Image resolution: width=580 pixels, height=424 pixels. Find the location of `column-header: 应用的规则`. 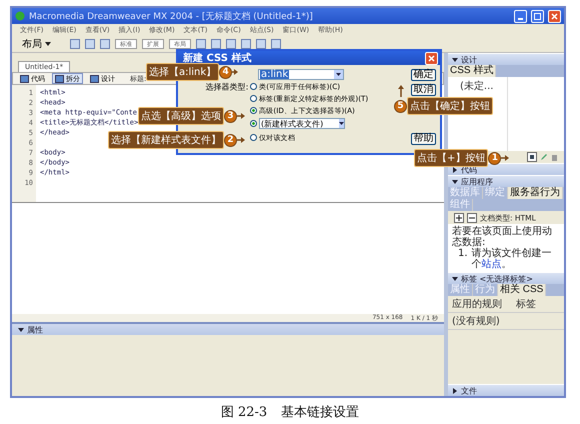

column-header: 应用的规则 is located at coordinates (477, 304).